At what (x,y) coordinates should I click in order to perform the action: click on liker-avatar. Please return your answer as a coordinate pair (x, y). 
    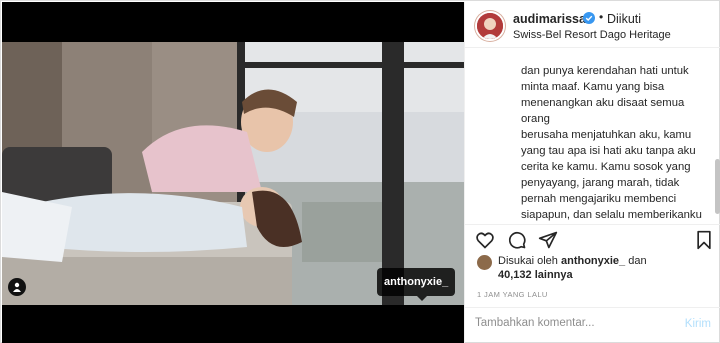
    Looking at the image, I should click on (484, 262).